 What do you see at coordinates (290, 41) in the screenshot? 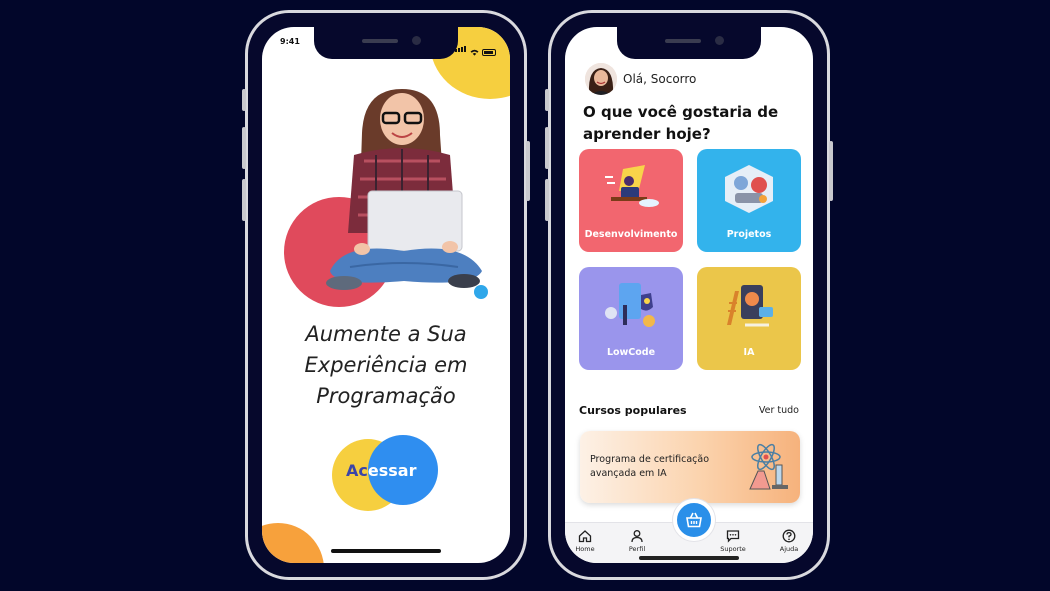
I see `status-time: 9:41` at bounding box center [290, 41].